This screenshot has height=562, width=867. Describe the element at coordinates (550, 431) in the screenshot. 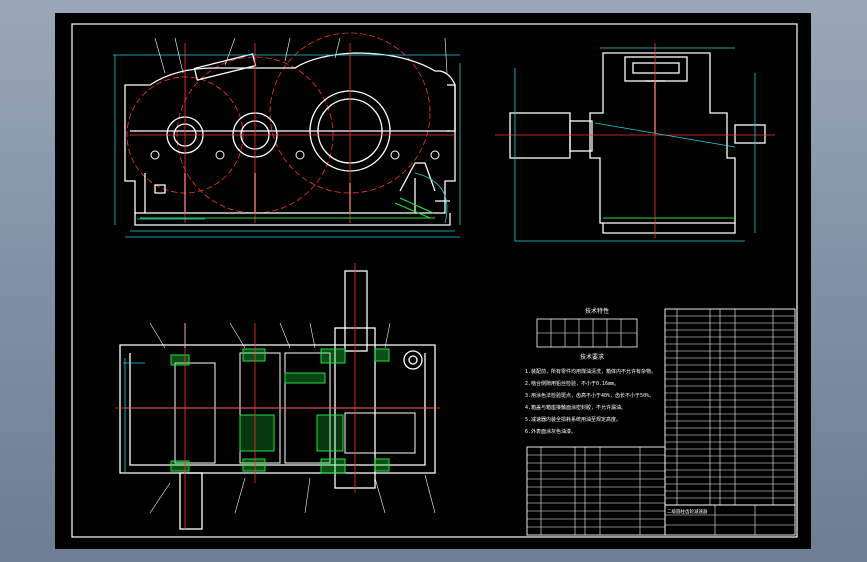

I see `tech-req-line-6: 6.外表面涂灰色油漆。` at that location.